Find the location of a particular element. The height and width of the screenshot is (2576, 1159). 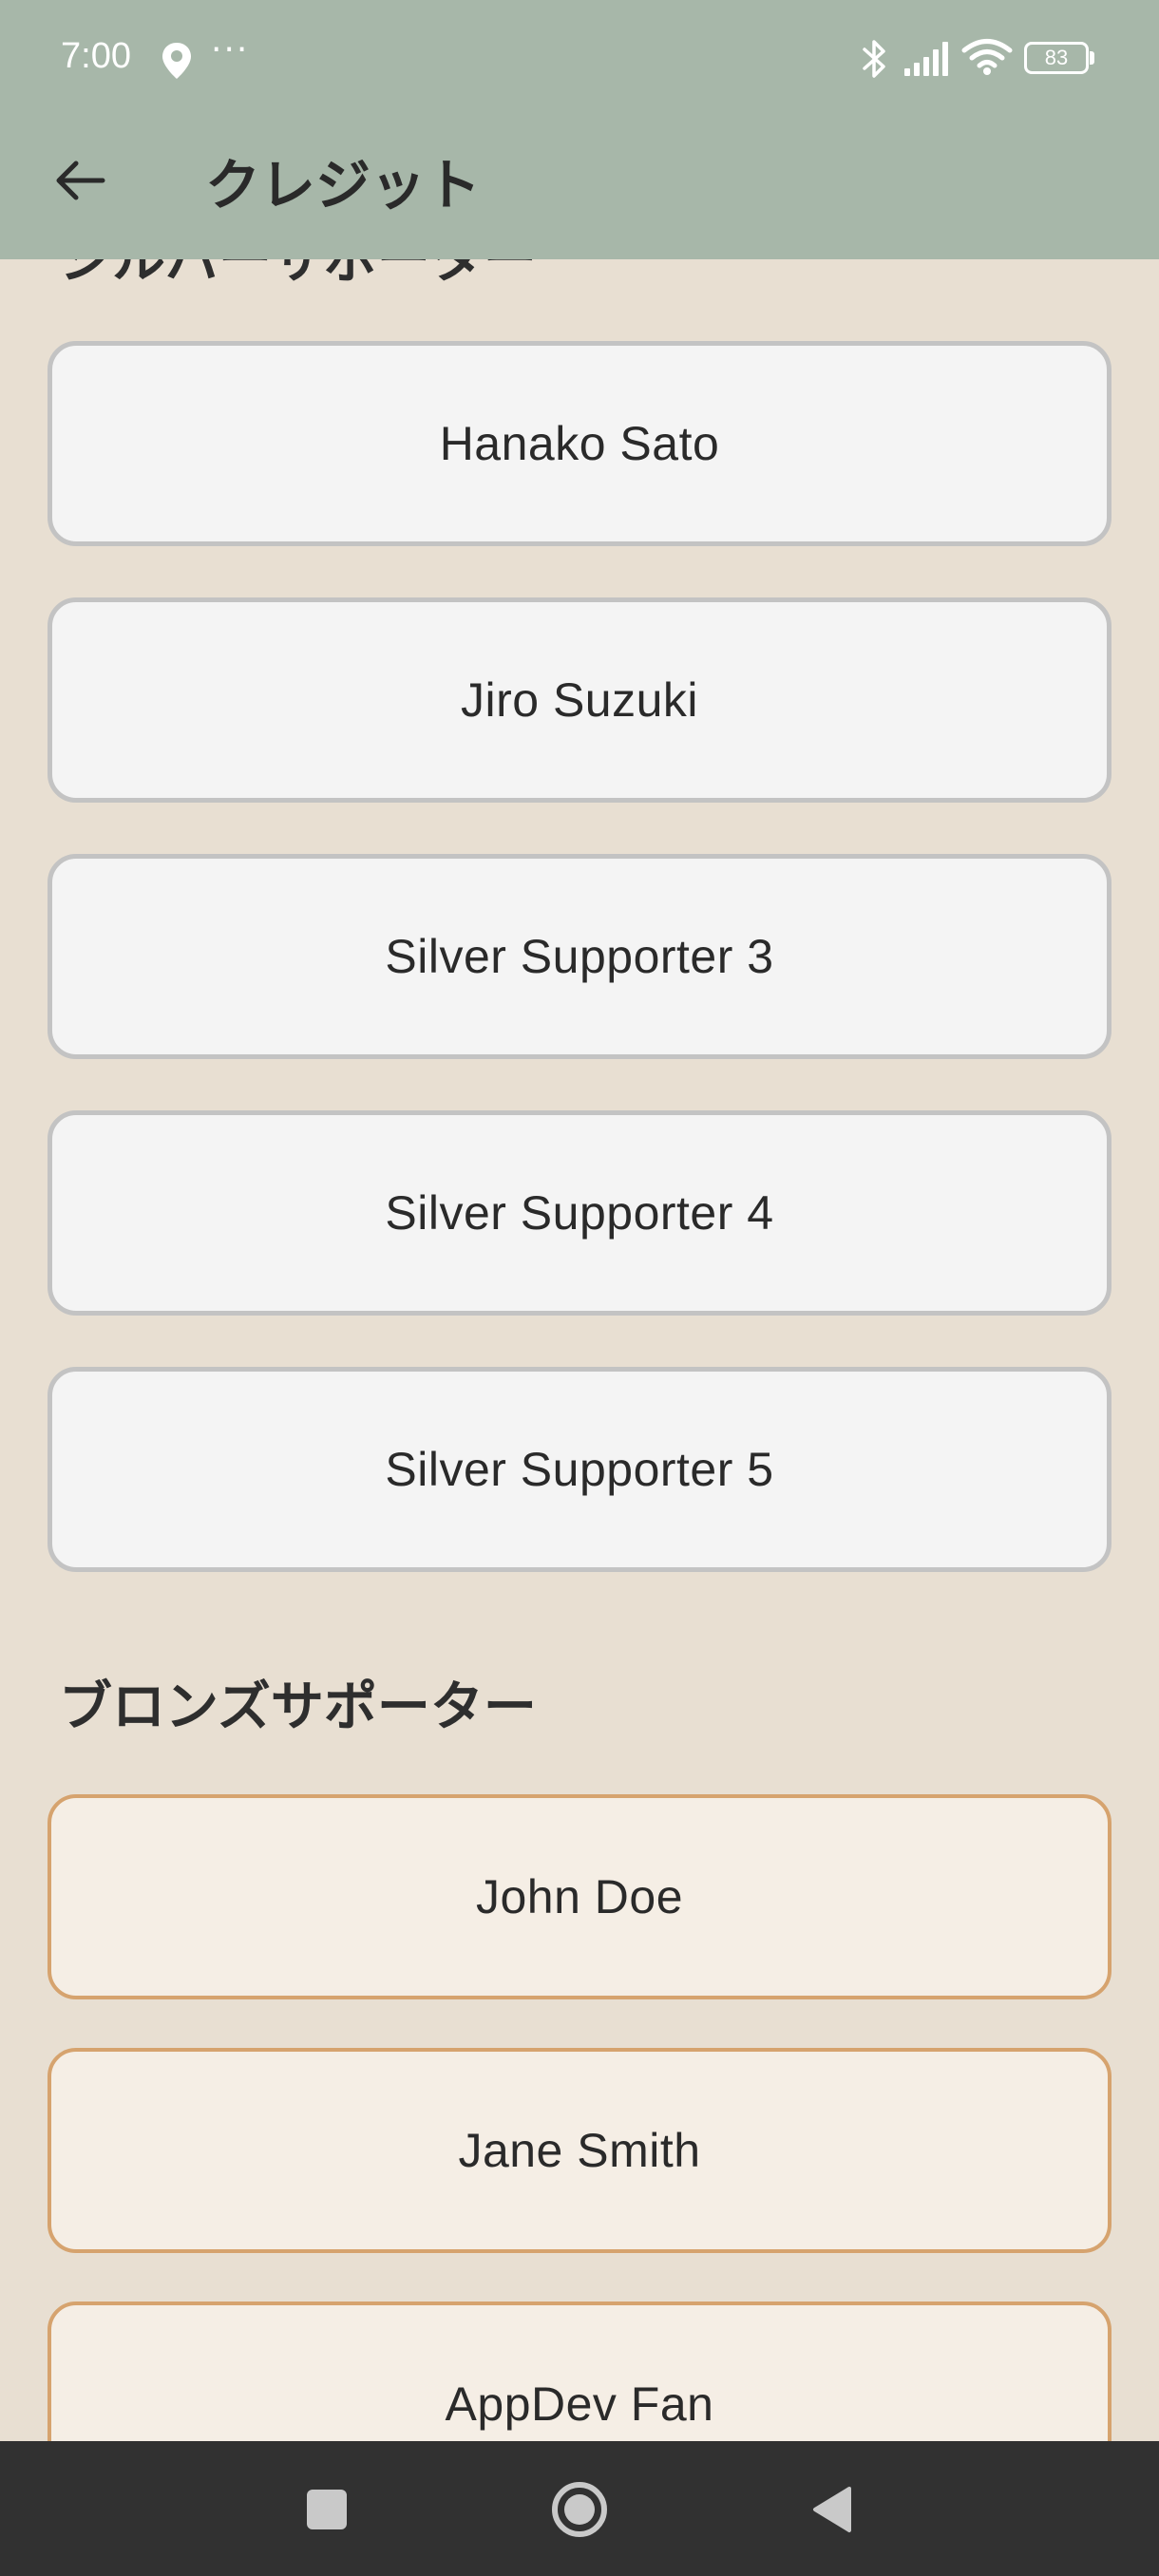

supporter-name: Jane Smith is located at coordinates (579, 2150).